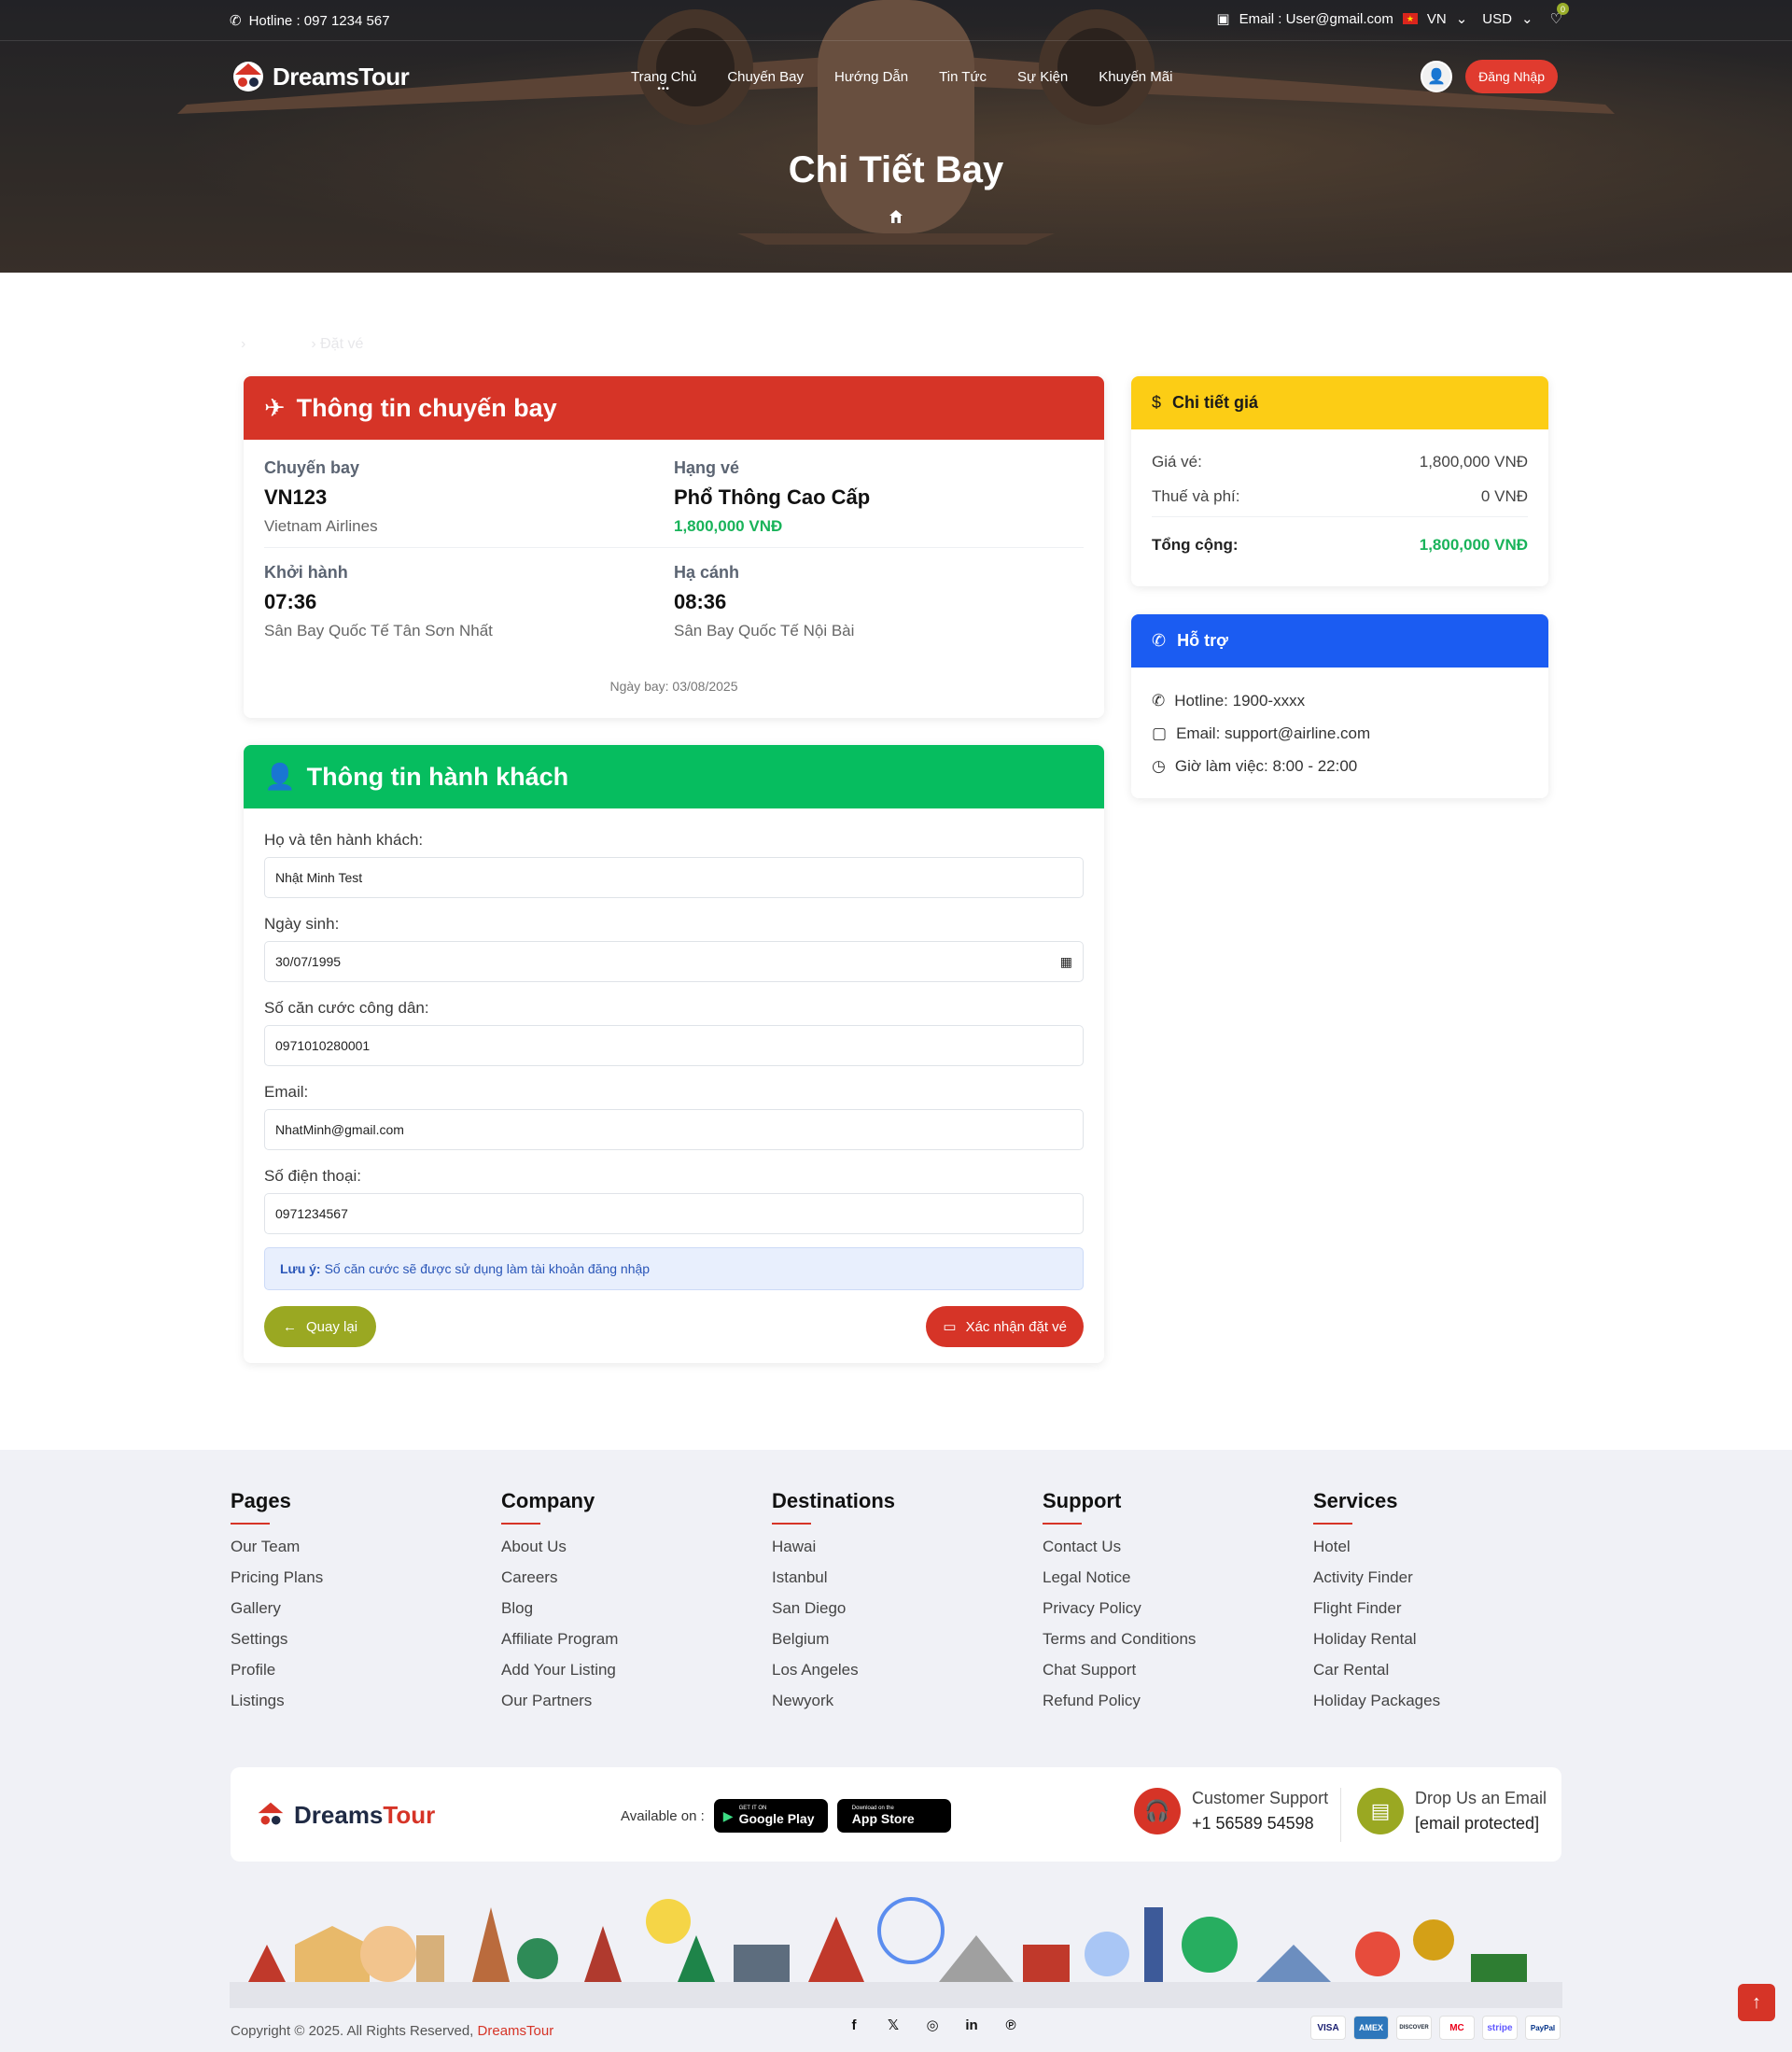  Describe the element at coordinates (1178, 1547) in the screenshot. I see `footer-link: Contact Us` at that location.